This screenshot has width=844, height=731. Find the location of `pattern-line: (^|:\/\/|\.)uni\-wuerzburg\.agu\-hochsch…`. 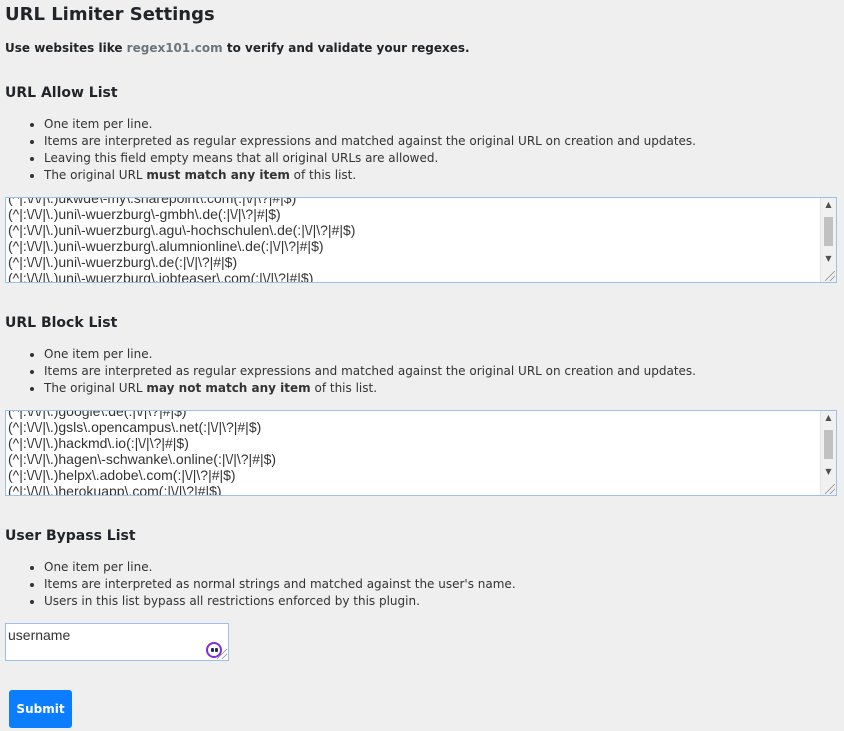

pattern-line: (^|:\/\/|\.)uni\-wuerzburg\.agu\-hochsch… is located at coordinates (182, 230).